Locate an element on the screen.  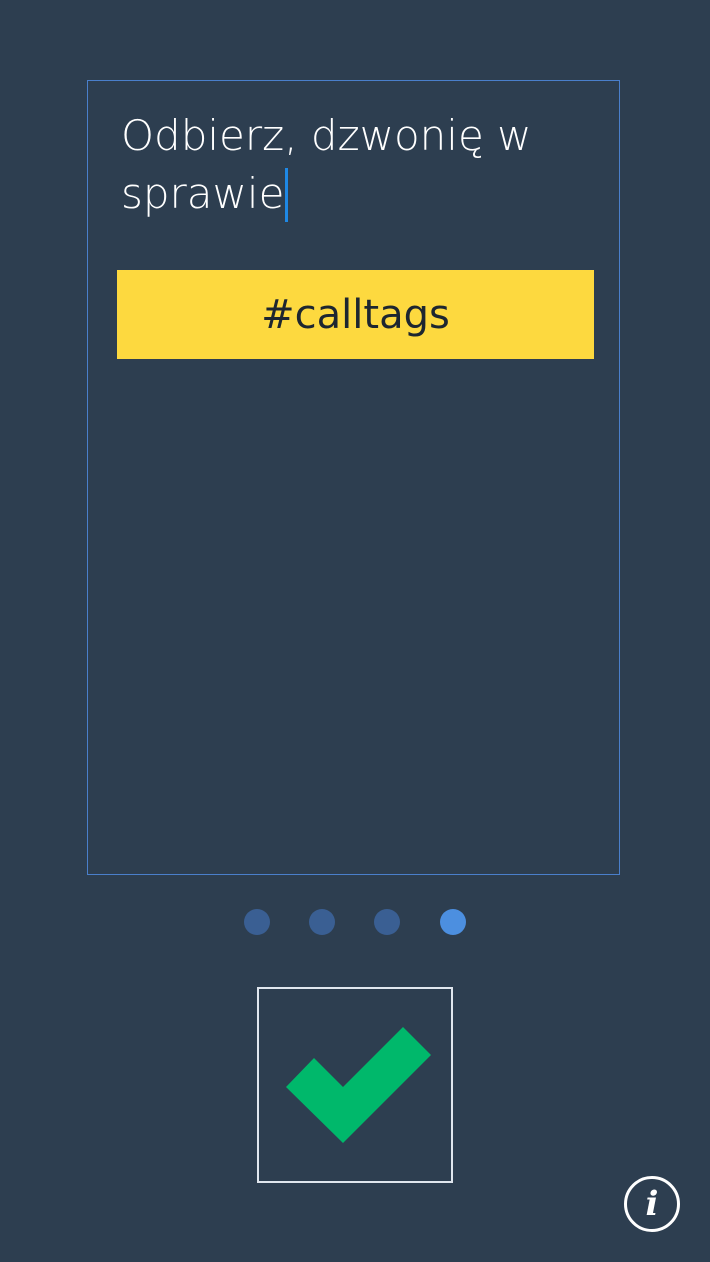
calltags-button: #calltags is located at coordinates (355, 314).